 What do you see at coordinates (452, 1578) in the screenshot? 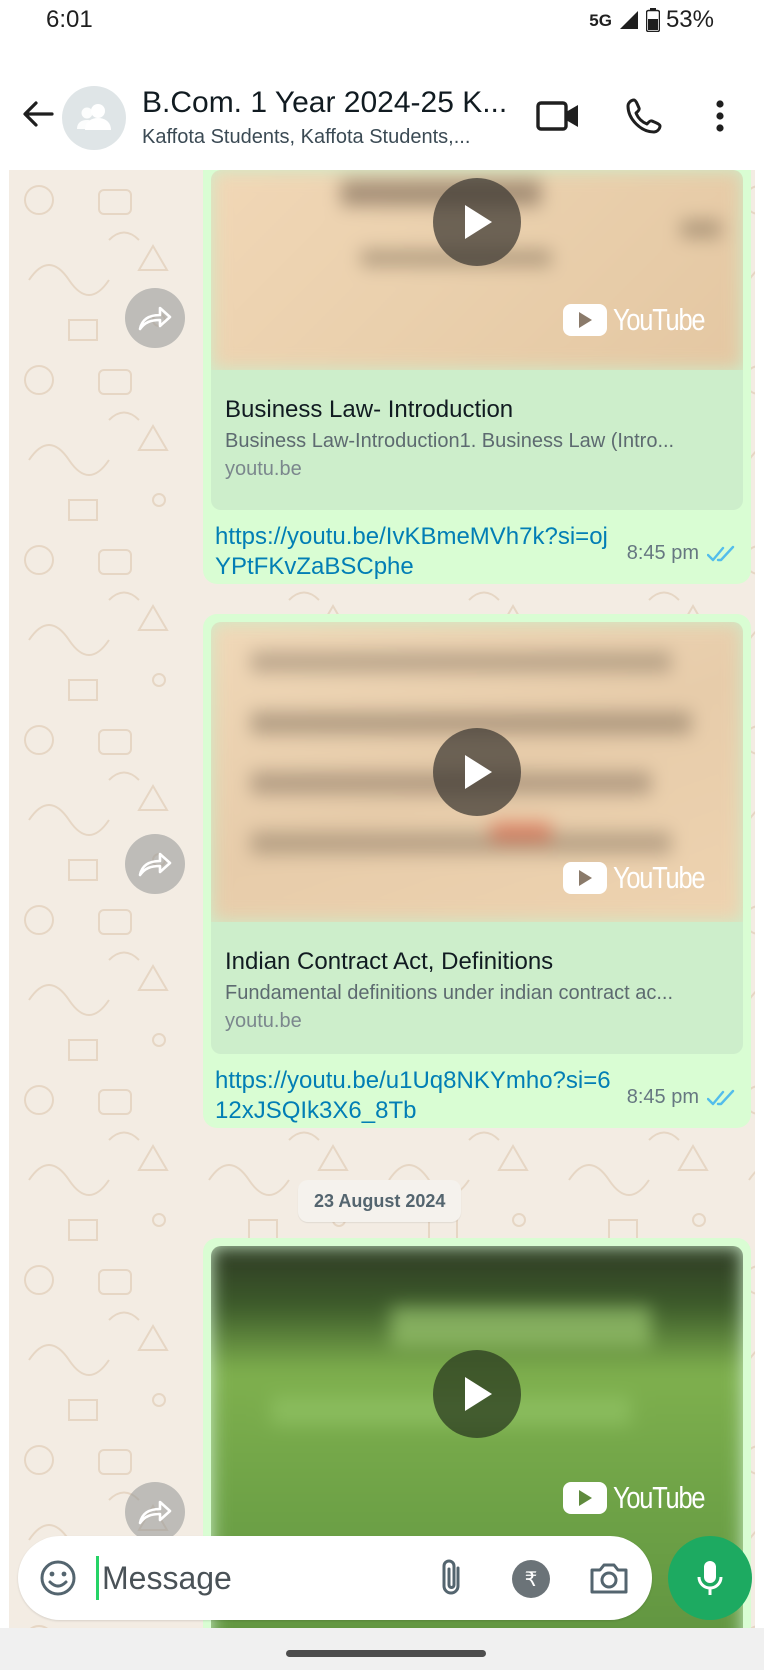
I see `attach-icon` at bounding box center [452, 1578].